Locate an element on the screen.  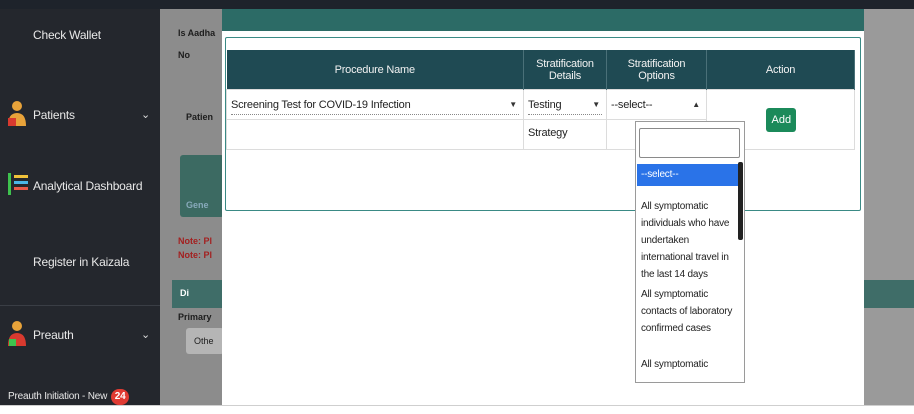
sidebar-item-label: Patients is located at coordinates (54, 115).